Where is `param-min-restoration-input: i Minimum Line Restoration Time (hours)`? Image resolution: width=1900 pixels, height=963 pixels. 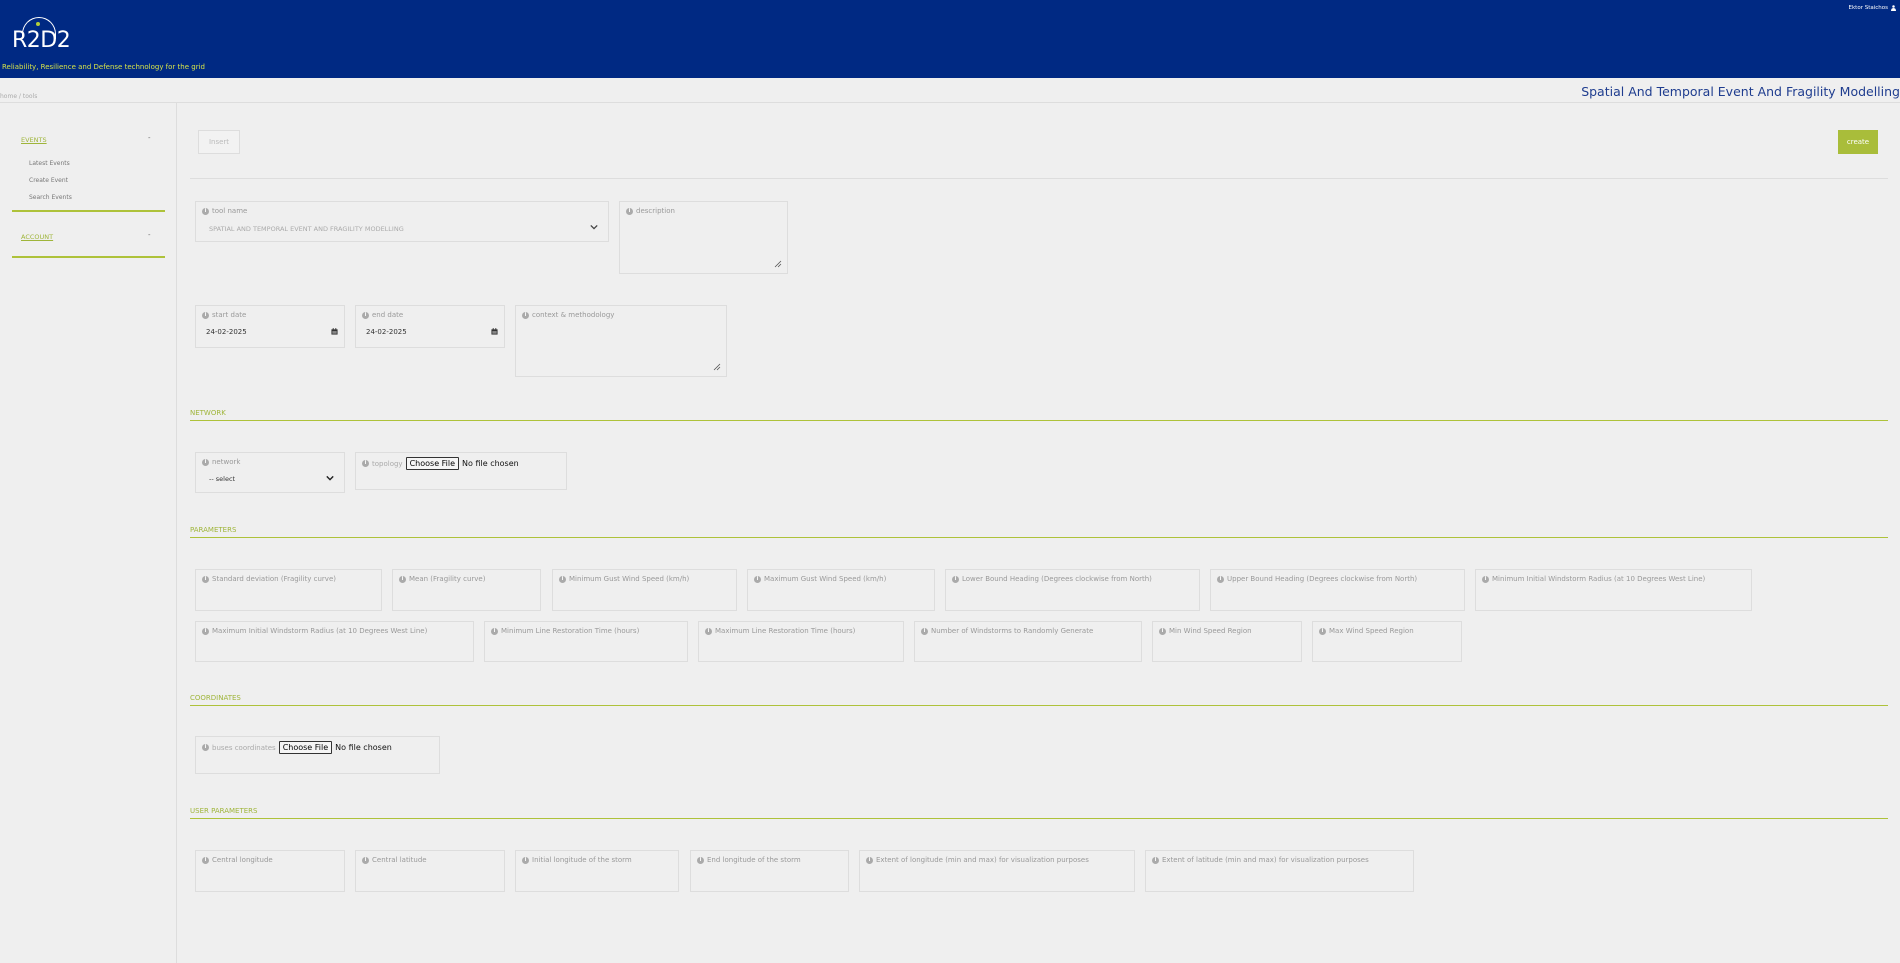
param-min-restoration-input: i Minimum Line Restoration Time (hours) is located at coordinates (586, 641).